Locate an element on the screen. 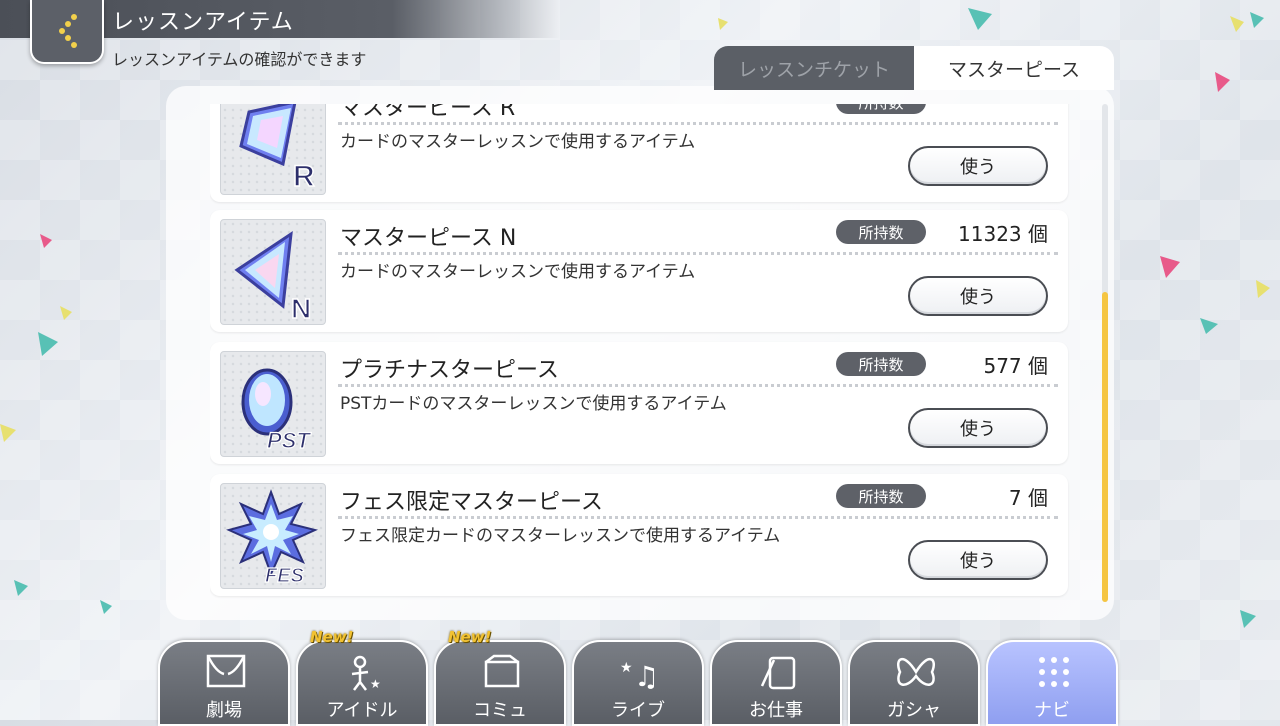 The image size is (1280, 726). page-title: レッスンアイテム is located at coordinates (203, 22).